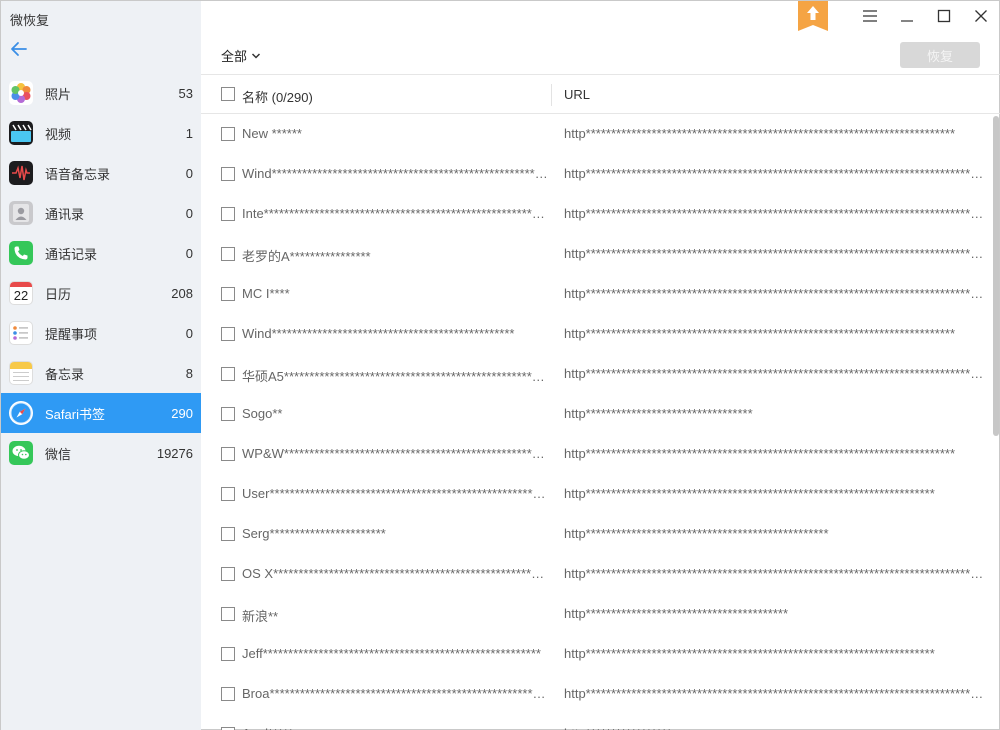  I want to click on sidebar-item-label: 提醒事项, so click(71, 334).